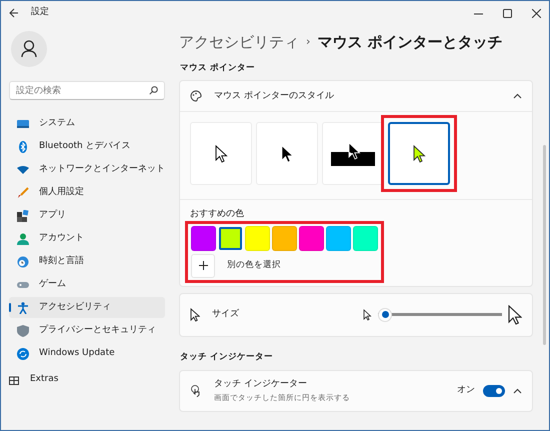  What do you see at coordinates (507, 13) in the screenshot?
I see `maximize-icon` at bounding box center [507, 13].